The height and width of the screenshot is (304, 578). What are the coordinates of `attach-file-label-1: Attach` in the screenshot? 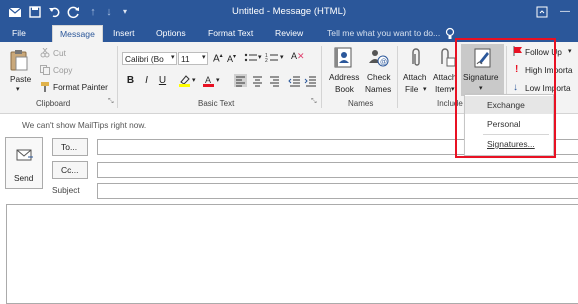 It's located at (415, 77).